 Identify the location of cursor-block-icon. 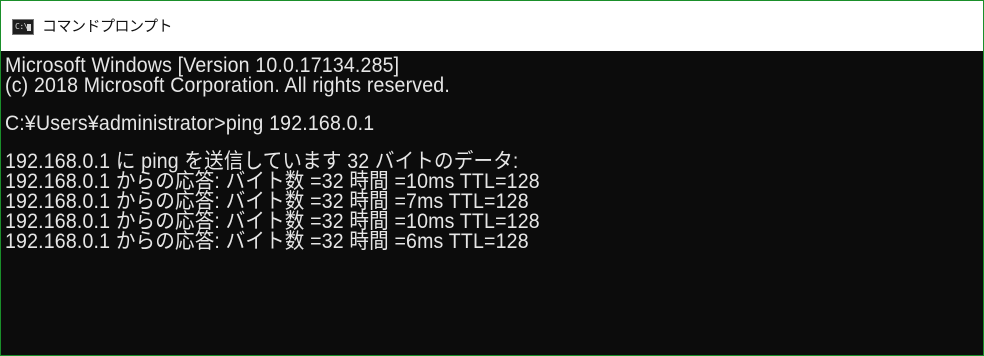
(29, 27).